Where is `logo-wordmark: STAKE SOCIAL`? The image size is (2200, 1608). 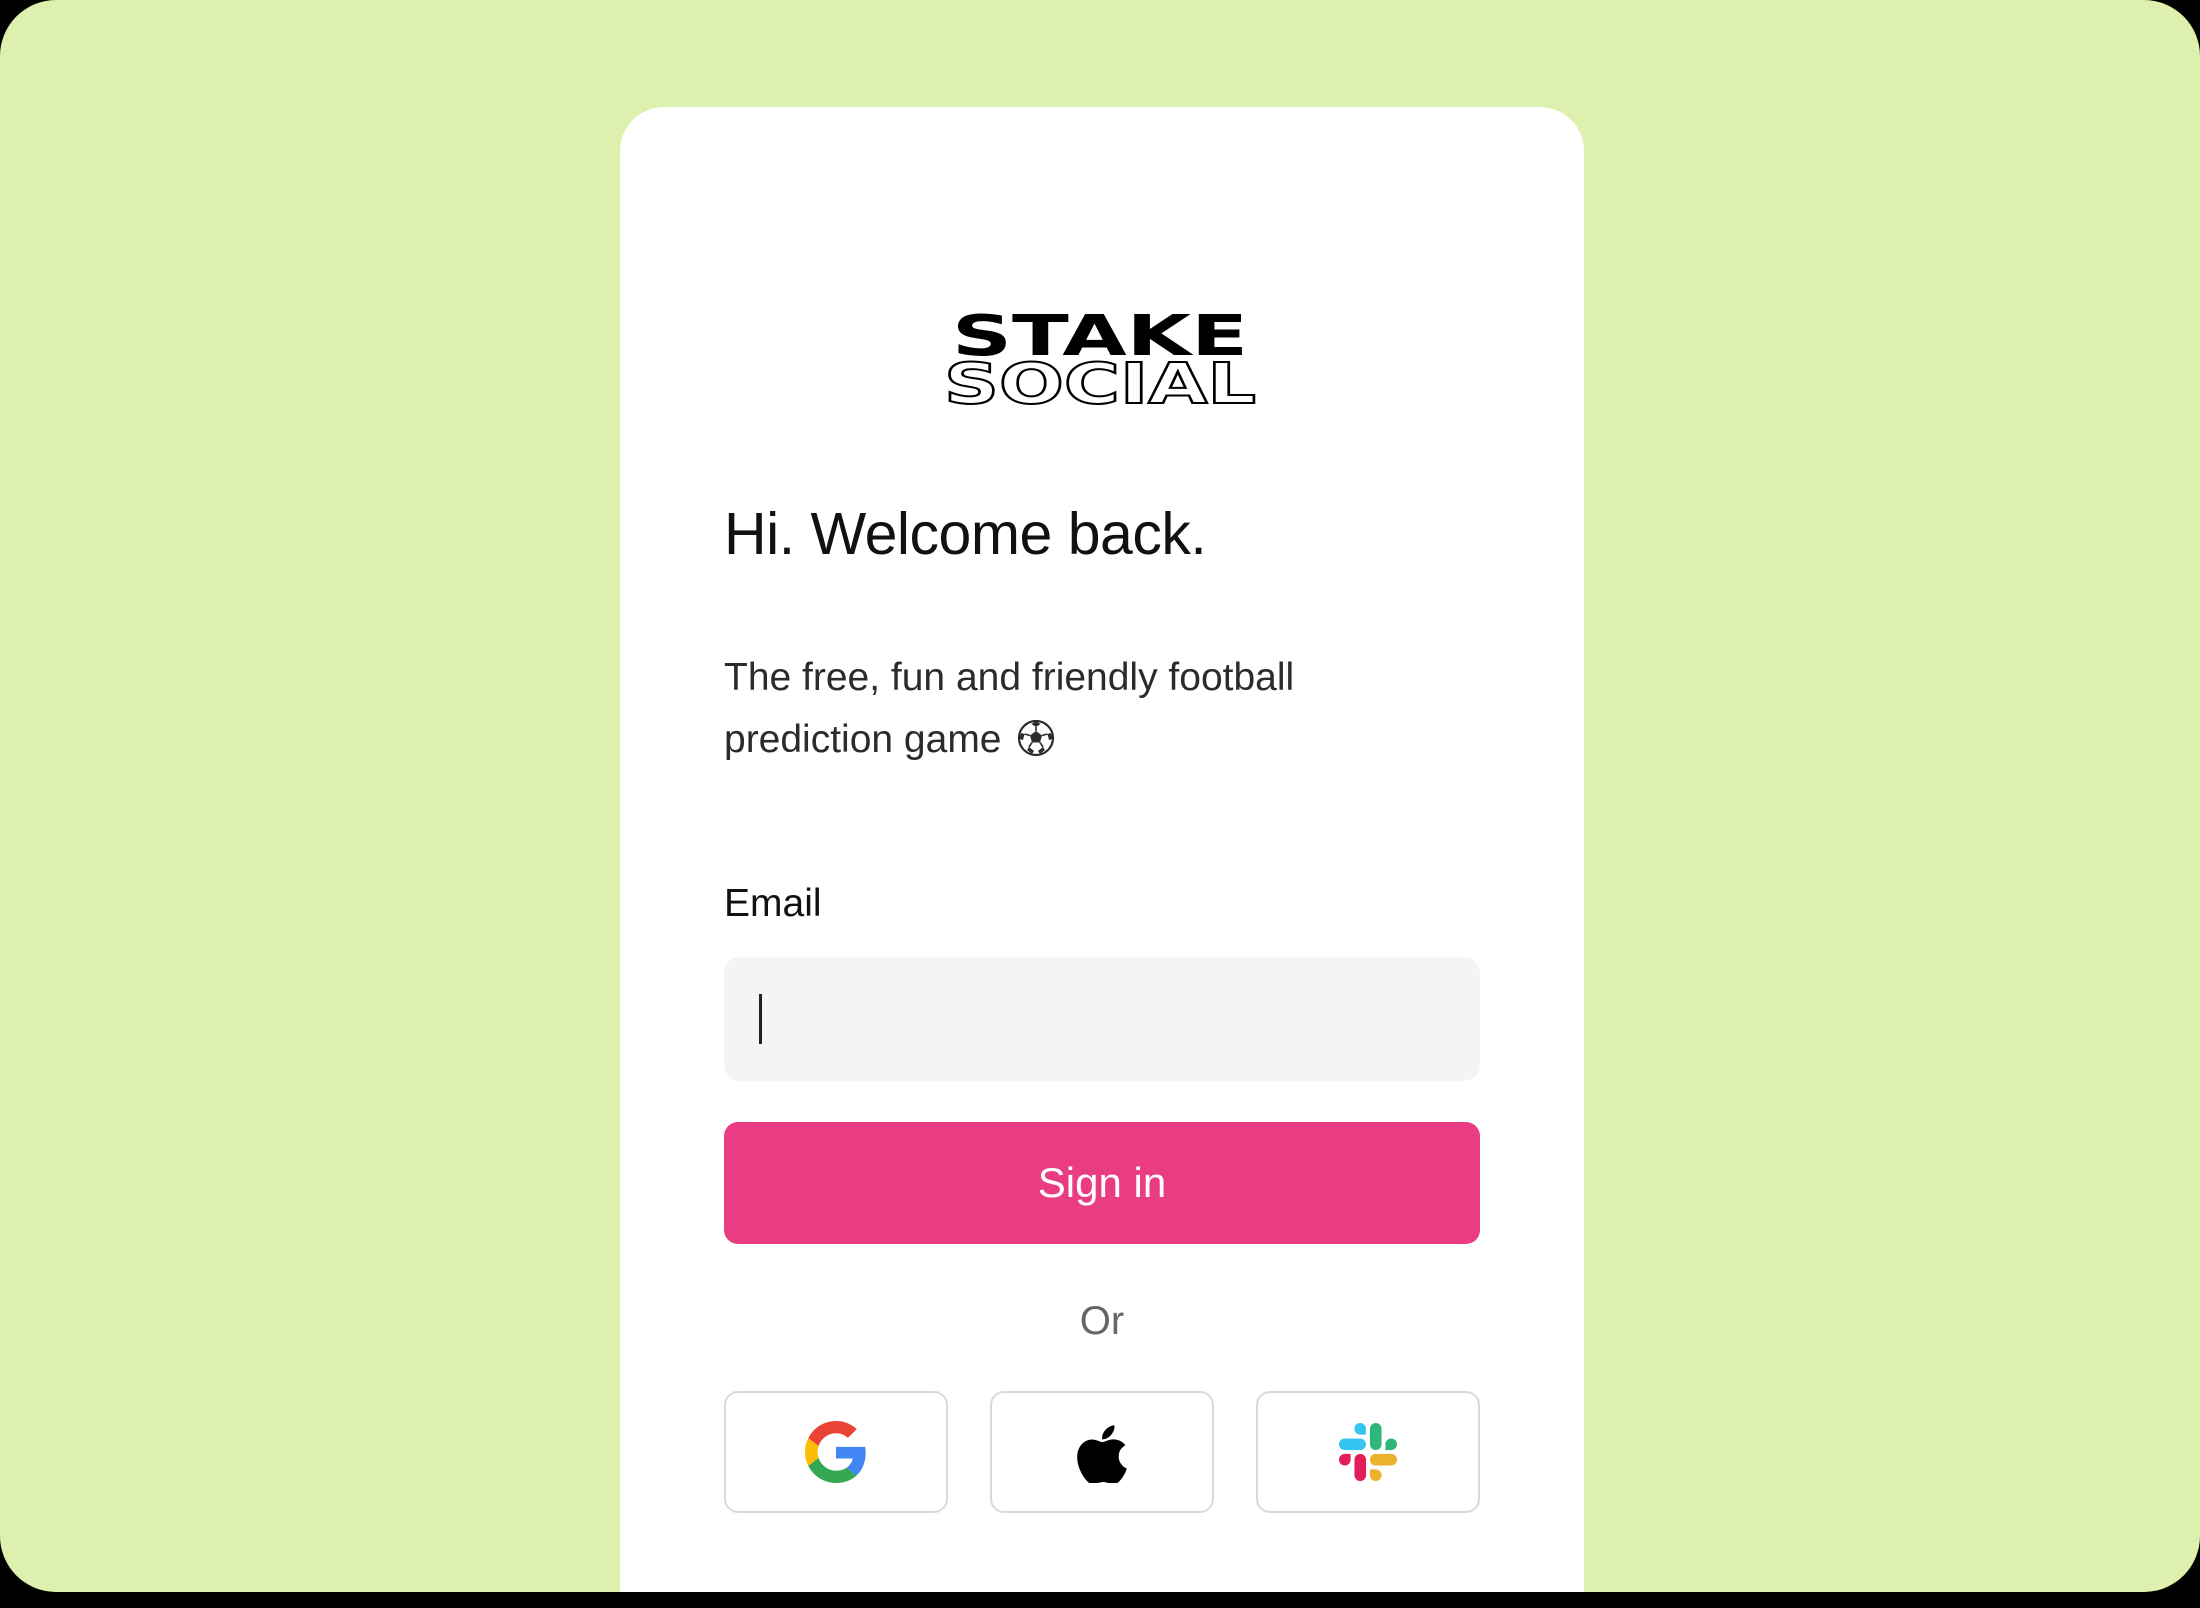 logo-wordmark: STAKE SOCIAL is located at coordinates (1100, 355).